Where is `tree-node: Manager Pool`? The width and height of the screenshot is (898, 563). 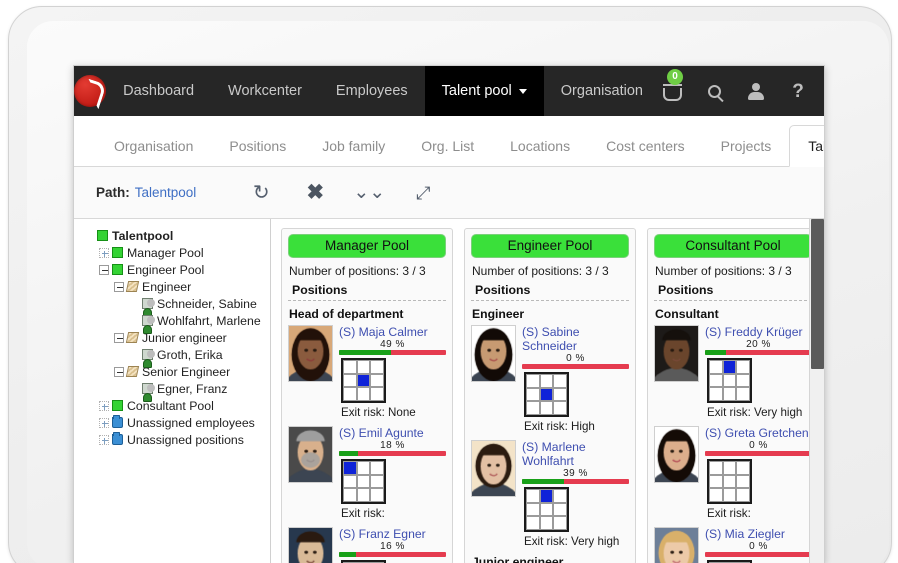 tree-node: Manager Pool is located at coordinates (177, 252).